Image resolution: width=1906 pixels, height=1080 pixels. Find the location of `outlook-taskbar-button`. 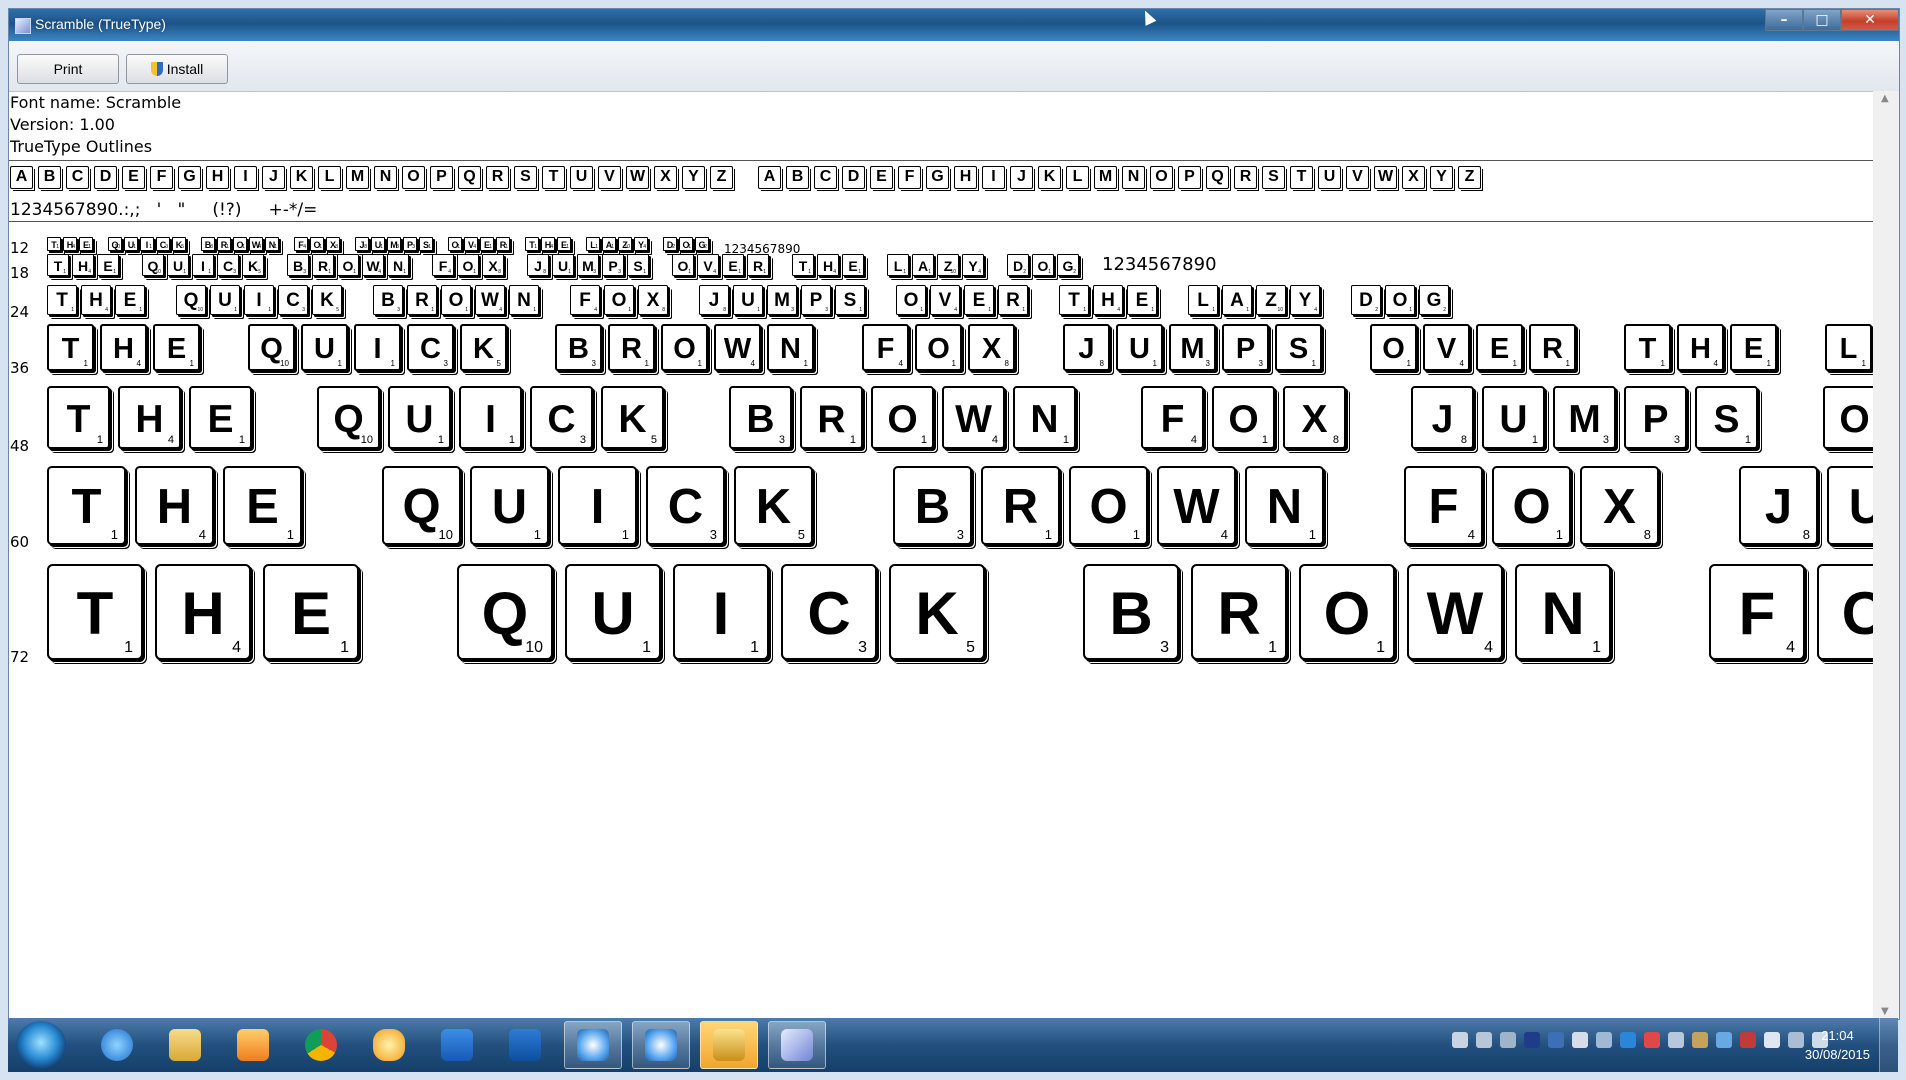

outlook-taskbar-button is located at coordinates (525, 1045).